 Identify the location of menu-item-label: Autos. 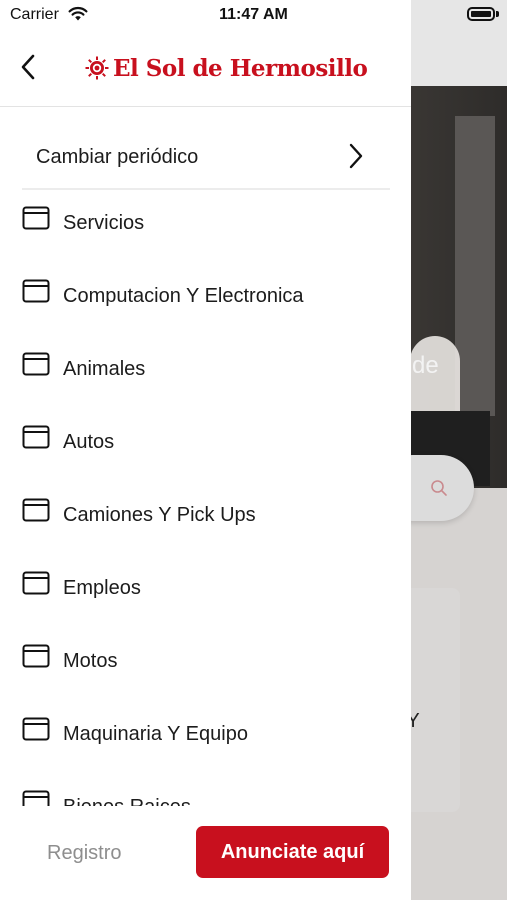
(89, 442).